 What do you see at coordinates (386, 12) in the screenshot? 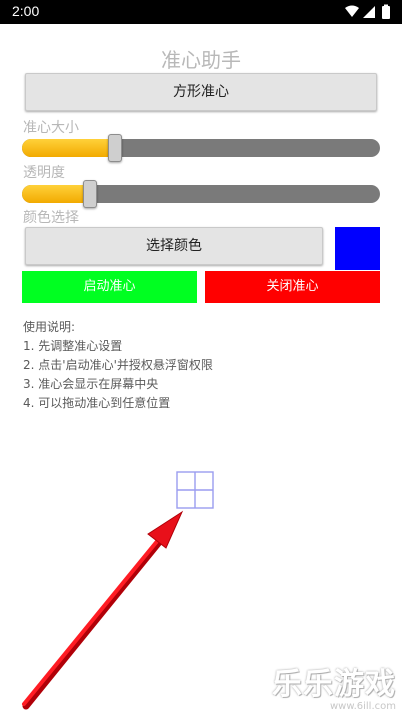
I see `battery-icon` at bounding box center [386, 12].